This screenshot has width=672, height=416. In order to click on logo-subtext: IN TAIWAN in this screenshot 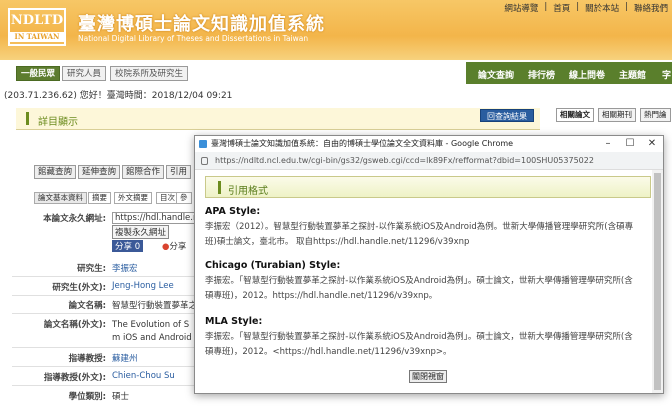, I will do `click(37, 37)`.